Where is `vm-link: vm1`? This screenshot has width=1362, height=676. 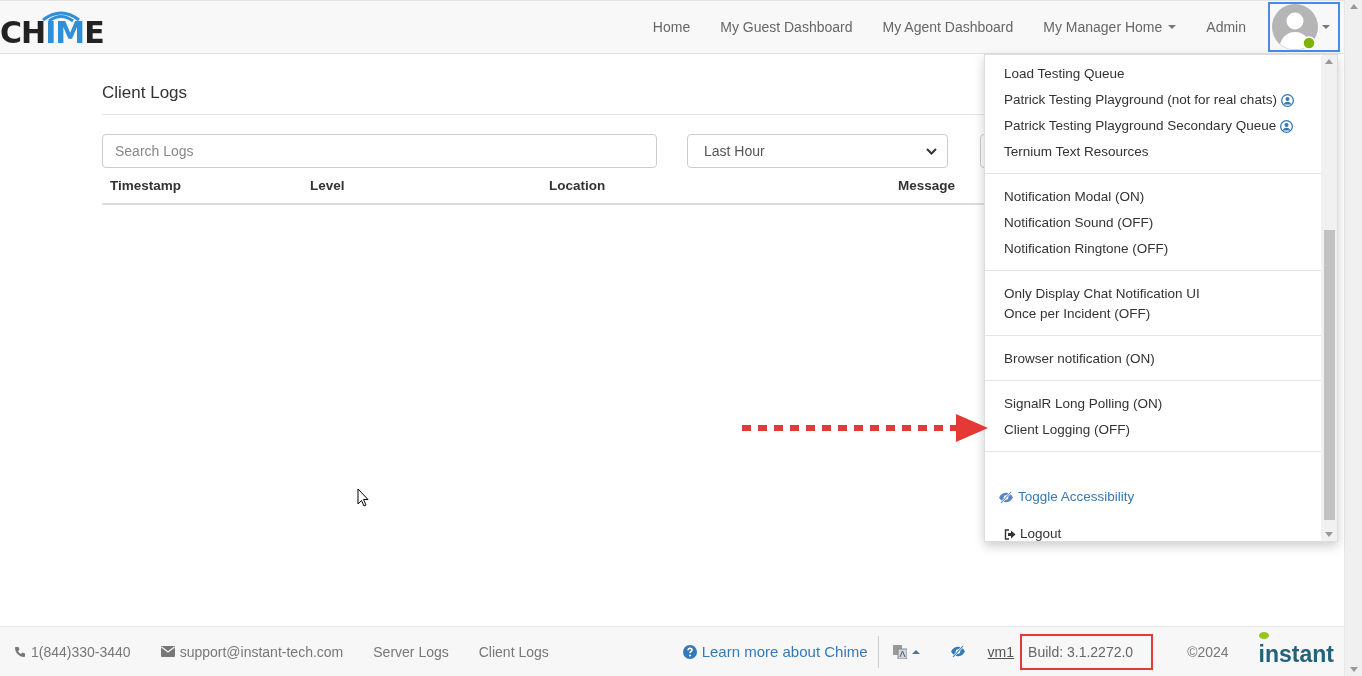 vm-link: vm1 is located at coordinates (1001, 651).